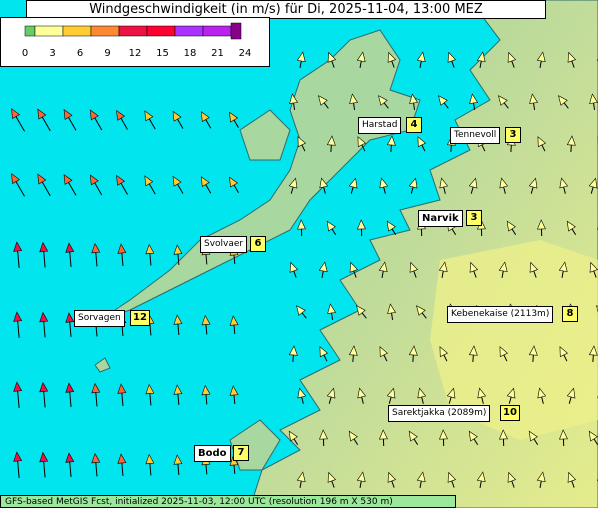 The image size is (598, 508). I want to click on place-label-harstad: Harstad, so click(380, 125).